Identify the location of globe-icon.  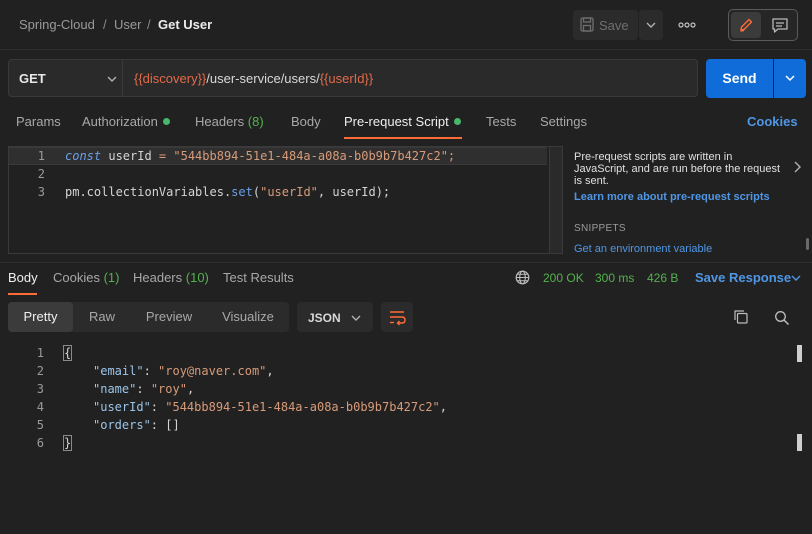
(522, 277).